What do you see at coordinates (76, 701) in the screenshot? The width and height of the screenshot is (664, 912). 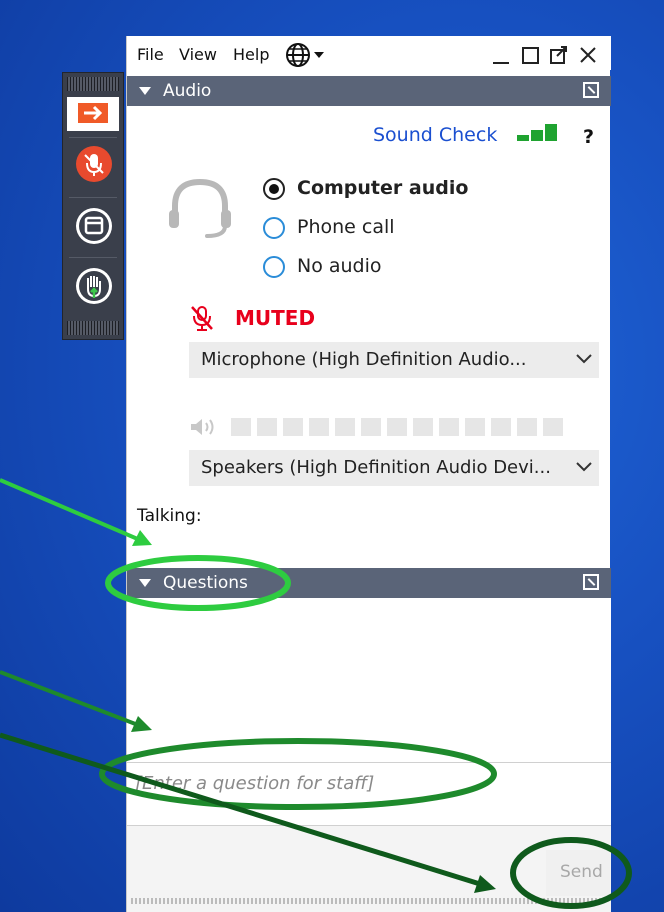 I see `annotation-arrow-question-input` at bounding box center [76, 701].